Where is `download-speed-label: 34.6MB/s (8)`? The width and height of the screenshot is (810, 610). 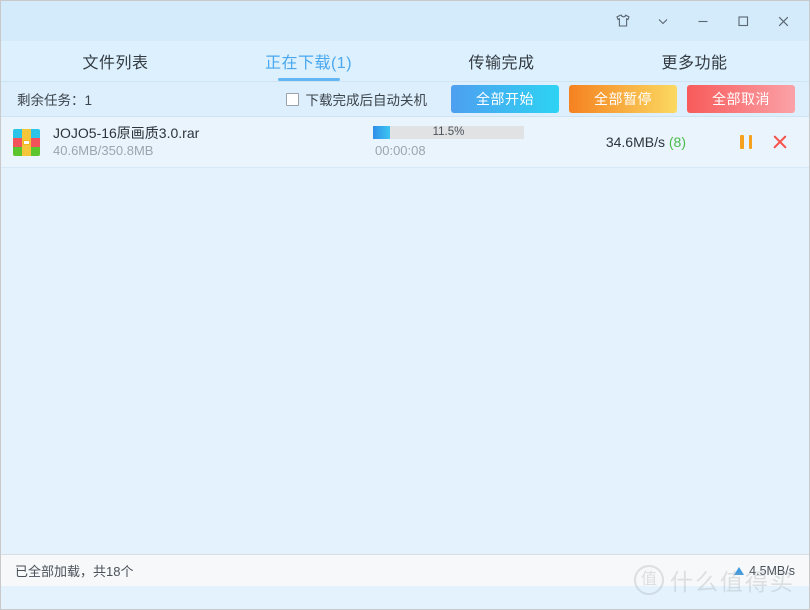
download-speed-label: 34.6MB/s (8) is located at coordinates (646, 142).